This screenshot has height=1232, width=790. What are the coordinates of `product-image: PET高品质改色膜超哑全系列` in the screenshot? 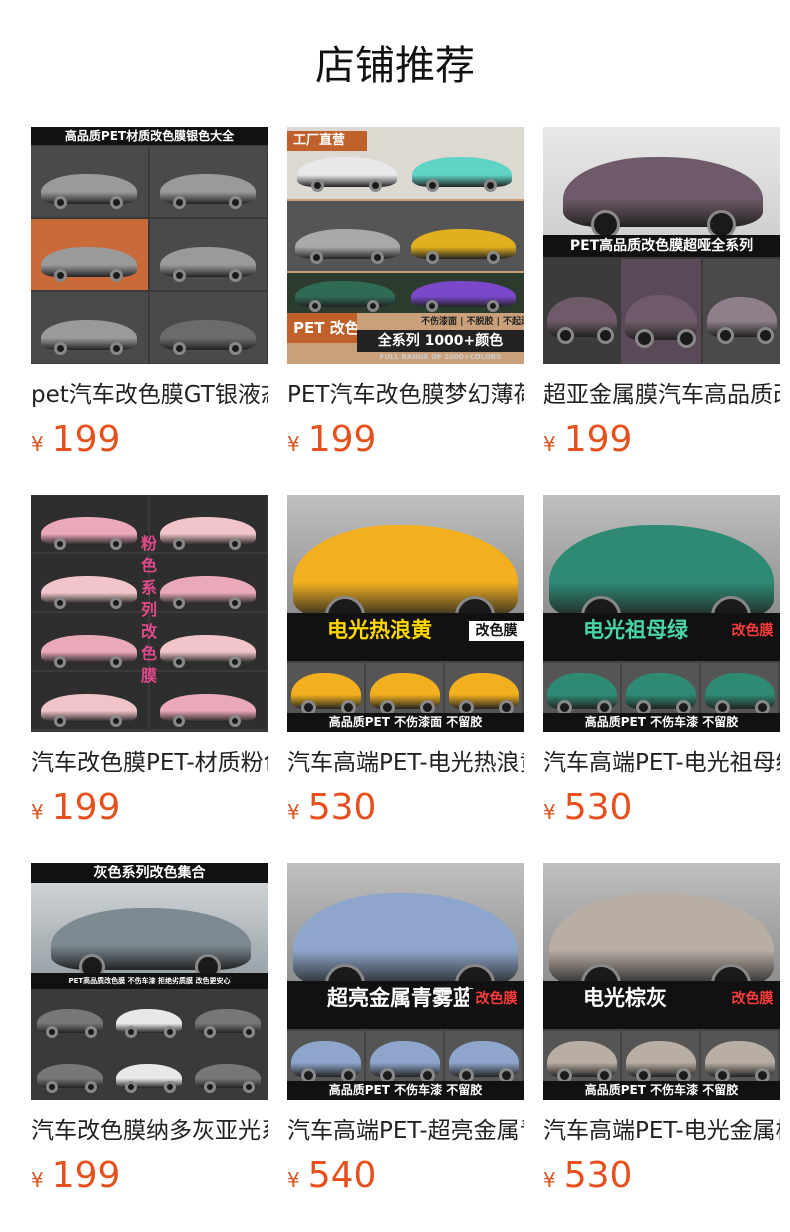 It's located at (661, 245).